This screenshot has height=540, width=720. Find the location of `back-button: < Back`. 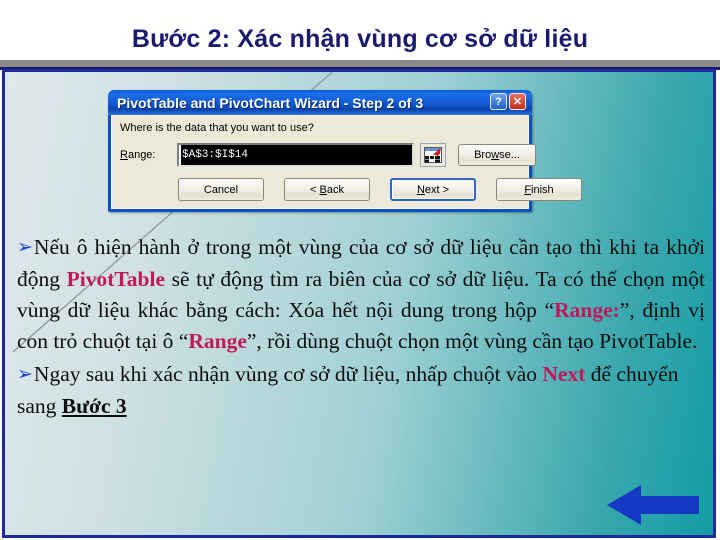

back-button: < Back is located at coordinates (327, 189).